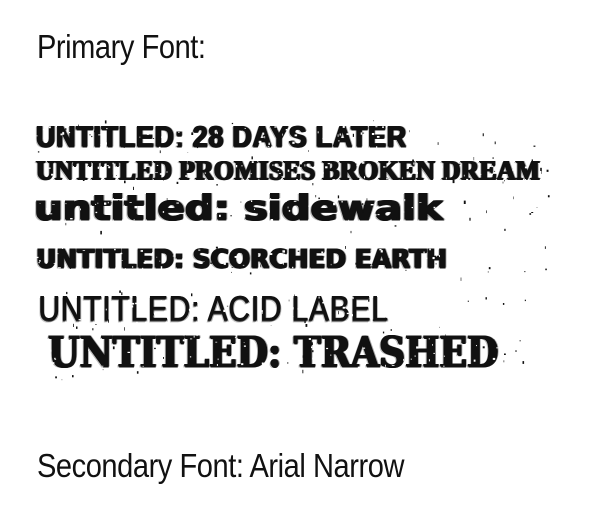  What do you see at coordinates (221, 137) in the screenshot?
I see `font-sample-28-days-later: Untitled: 28 Days Later` at bounding box center [221, 137].